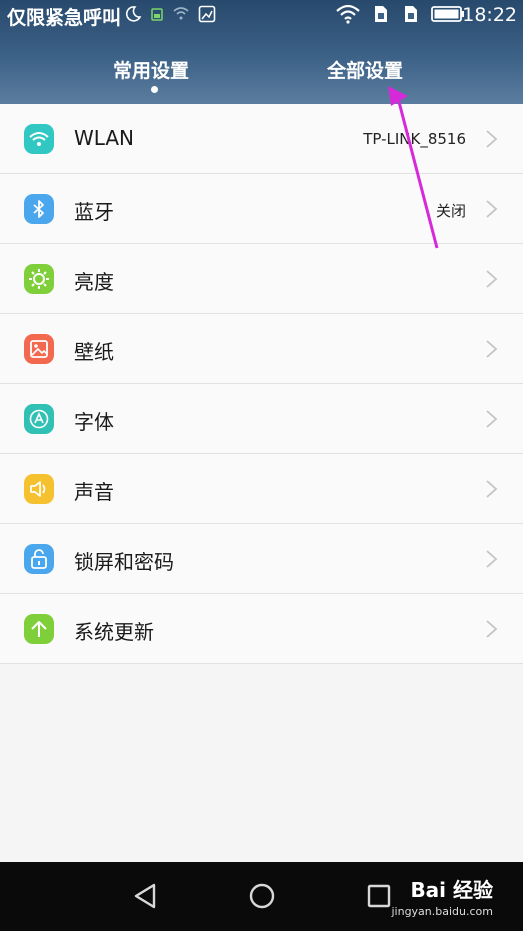 The height and width of the screenshot is (931, 523). What do you see at coordinates (451, 890) in the screenshot?
I see `watermark-brand: Bai 经验` at bounding box center [451, 890].